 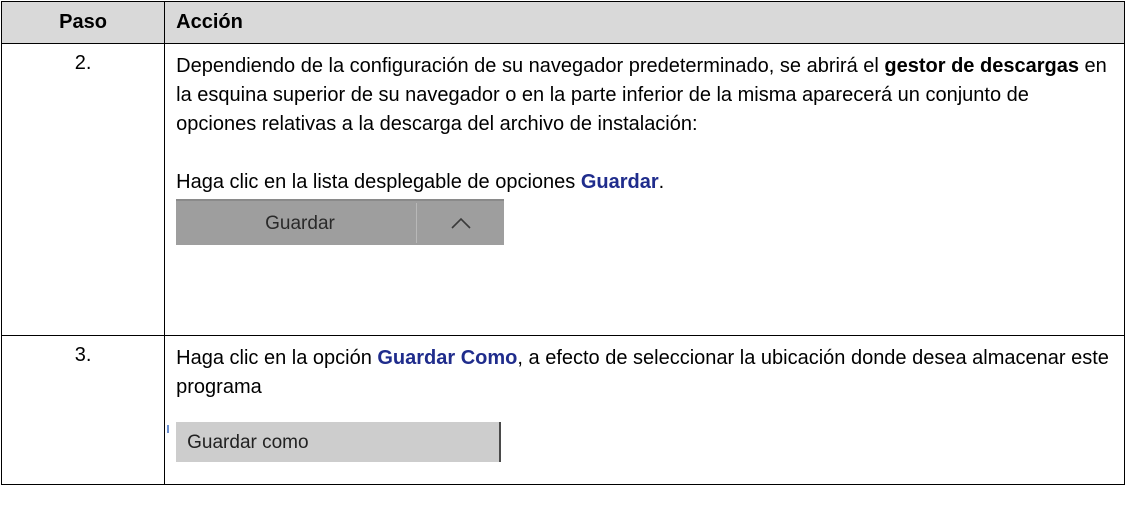 I want to click on guardar-button-label: Guardar, so click(x=340, y=223).